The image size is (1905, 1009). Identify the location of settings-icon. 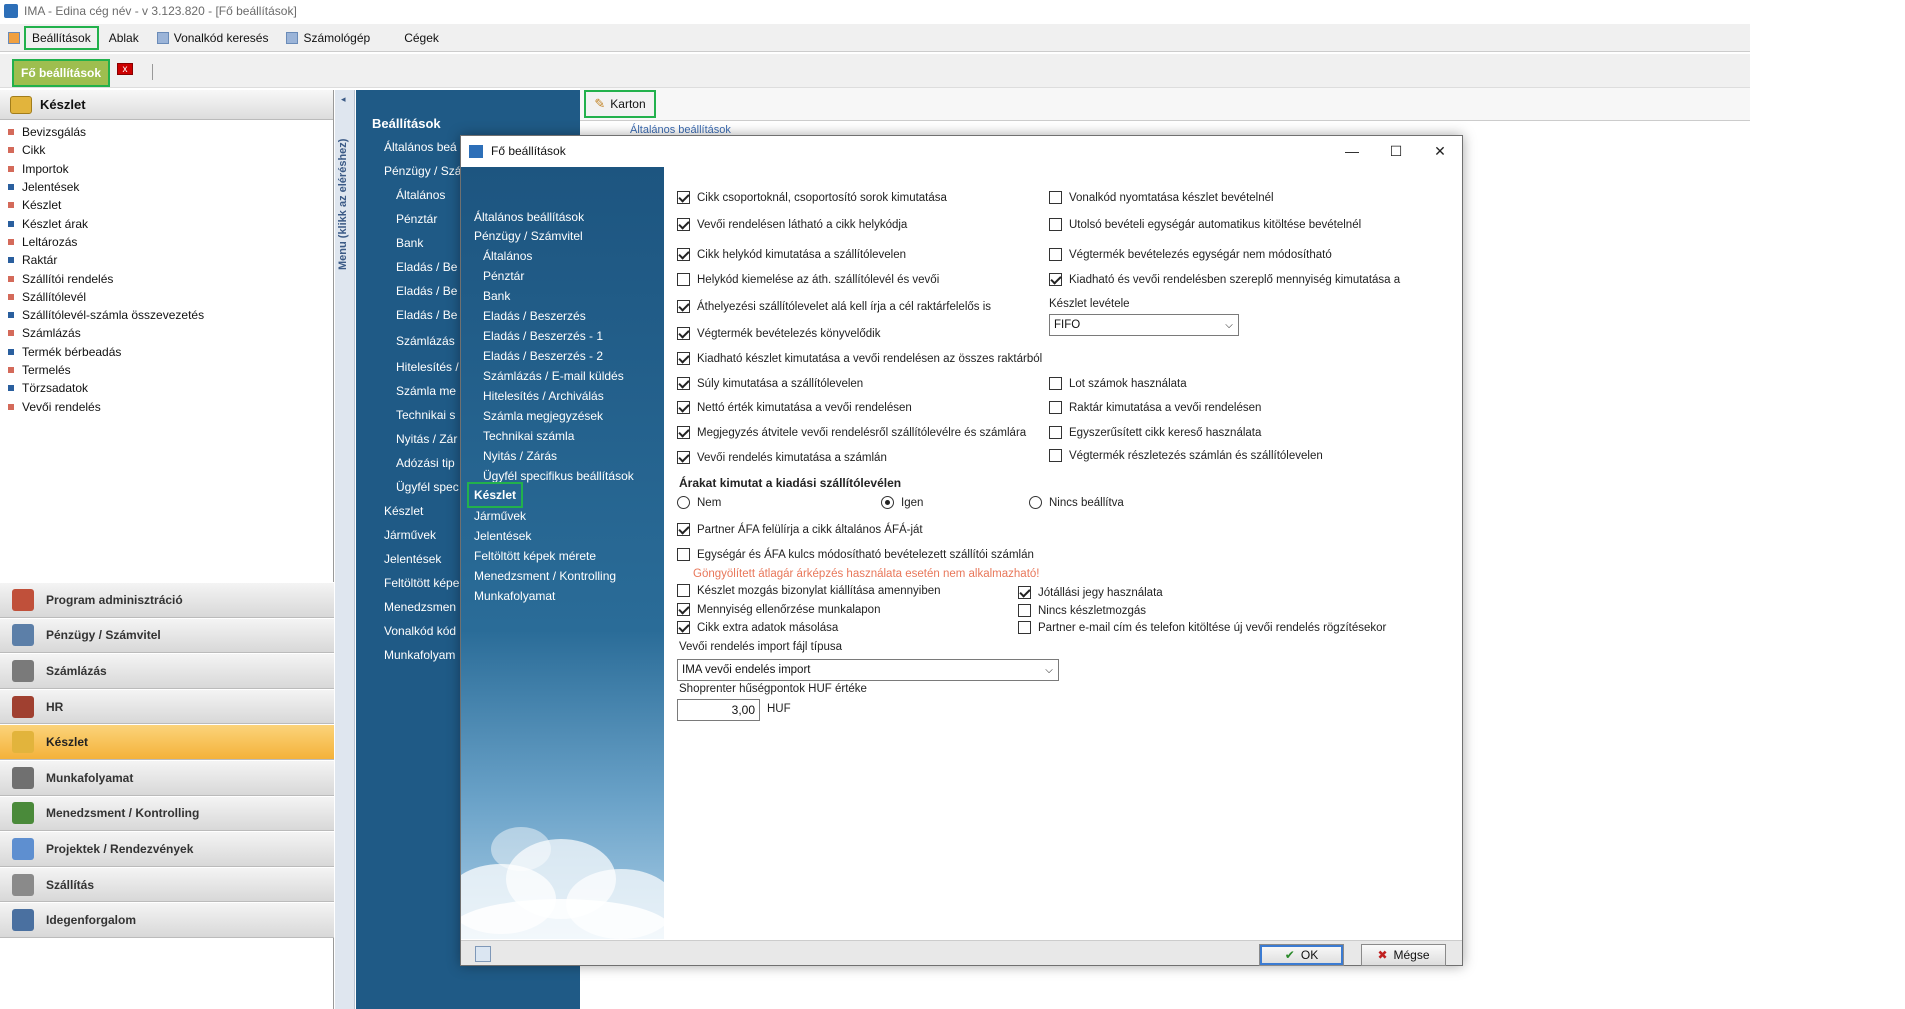
(14, 37).